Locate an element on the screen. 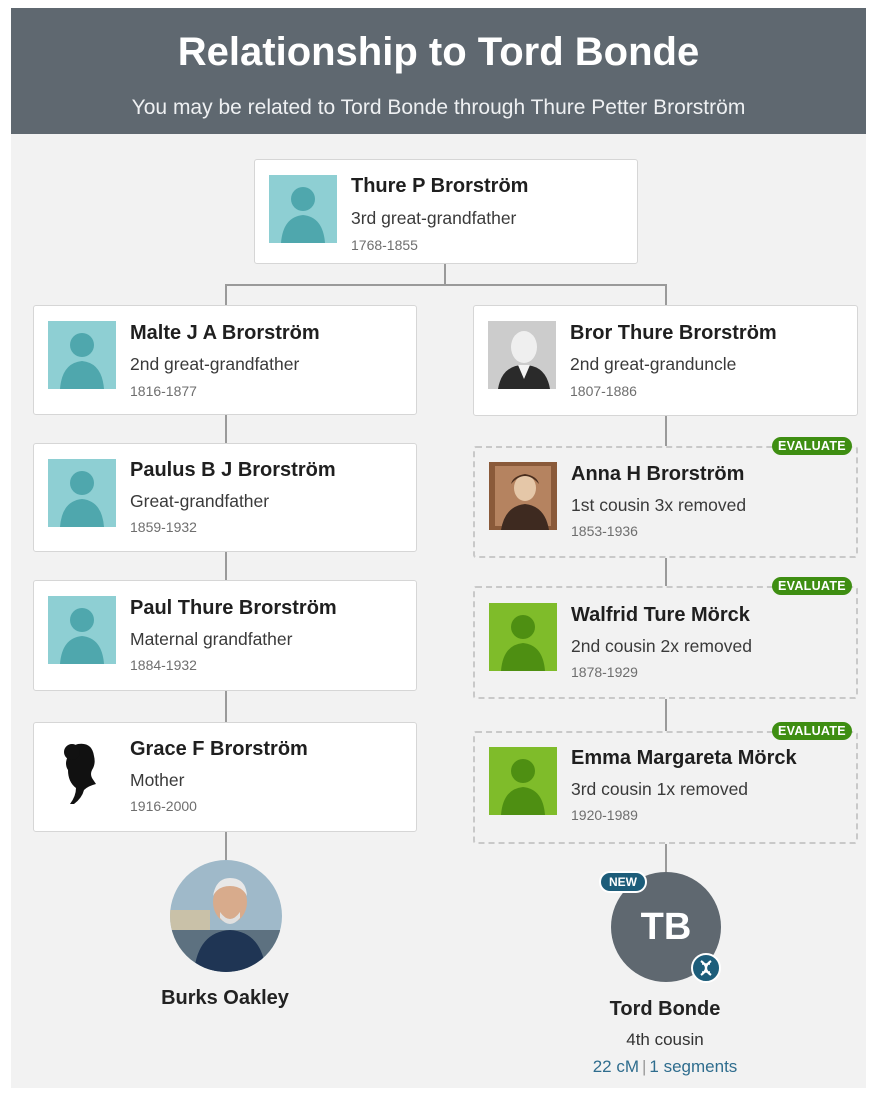  person-name: Emma Margareta Mörck is located at coordinates (684, 758).